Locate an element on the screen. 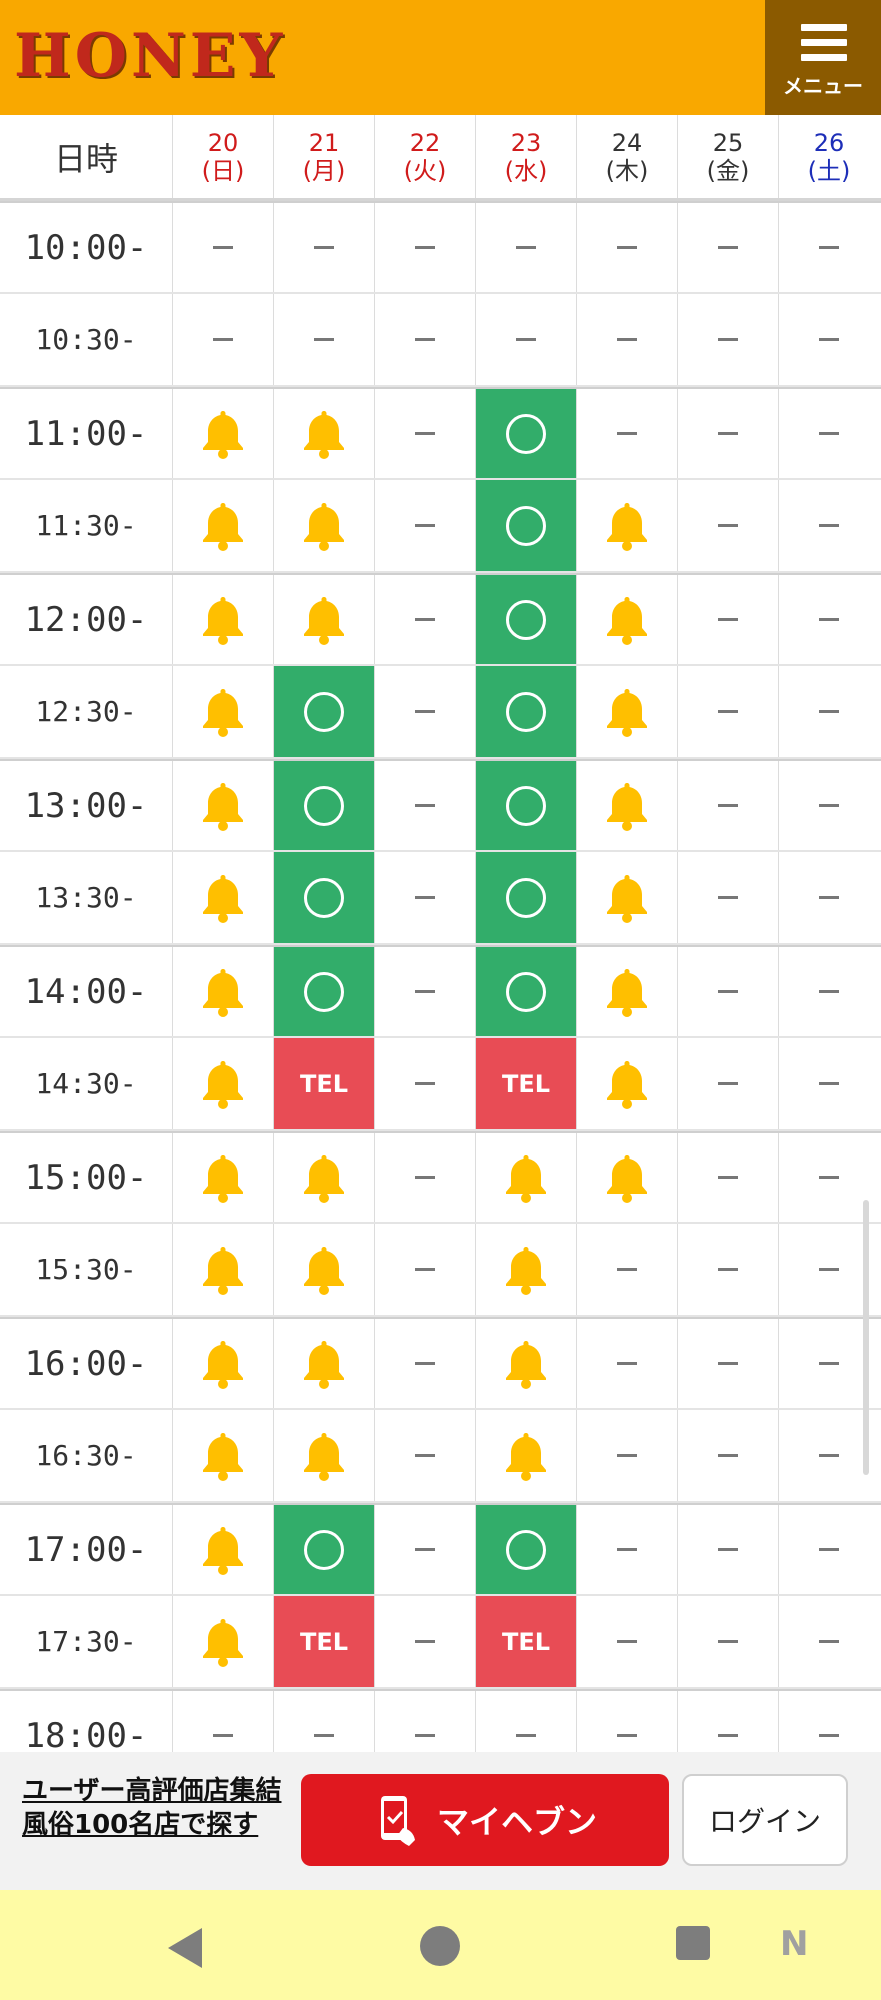 The width and height of the screenshot is (881, 2000). schedule-header-row: 日時 20 (日) 21 (月) 22 (火) 23 (水) 24 (木) 25 (金) 26 (土) is located at coordinates (440, 158).